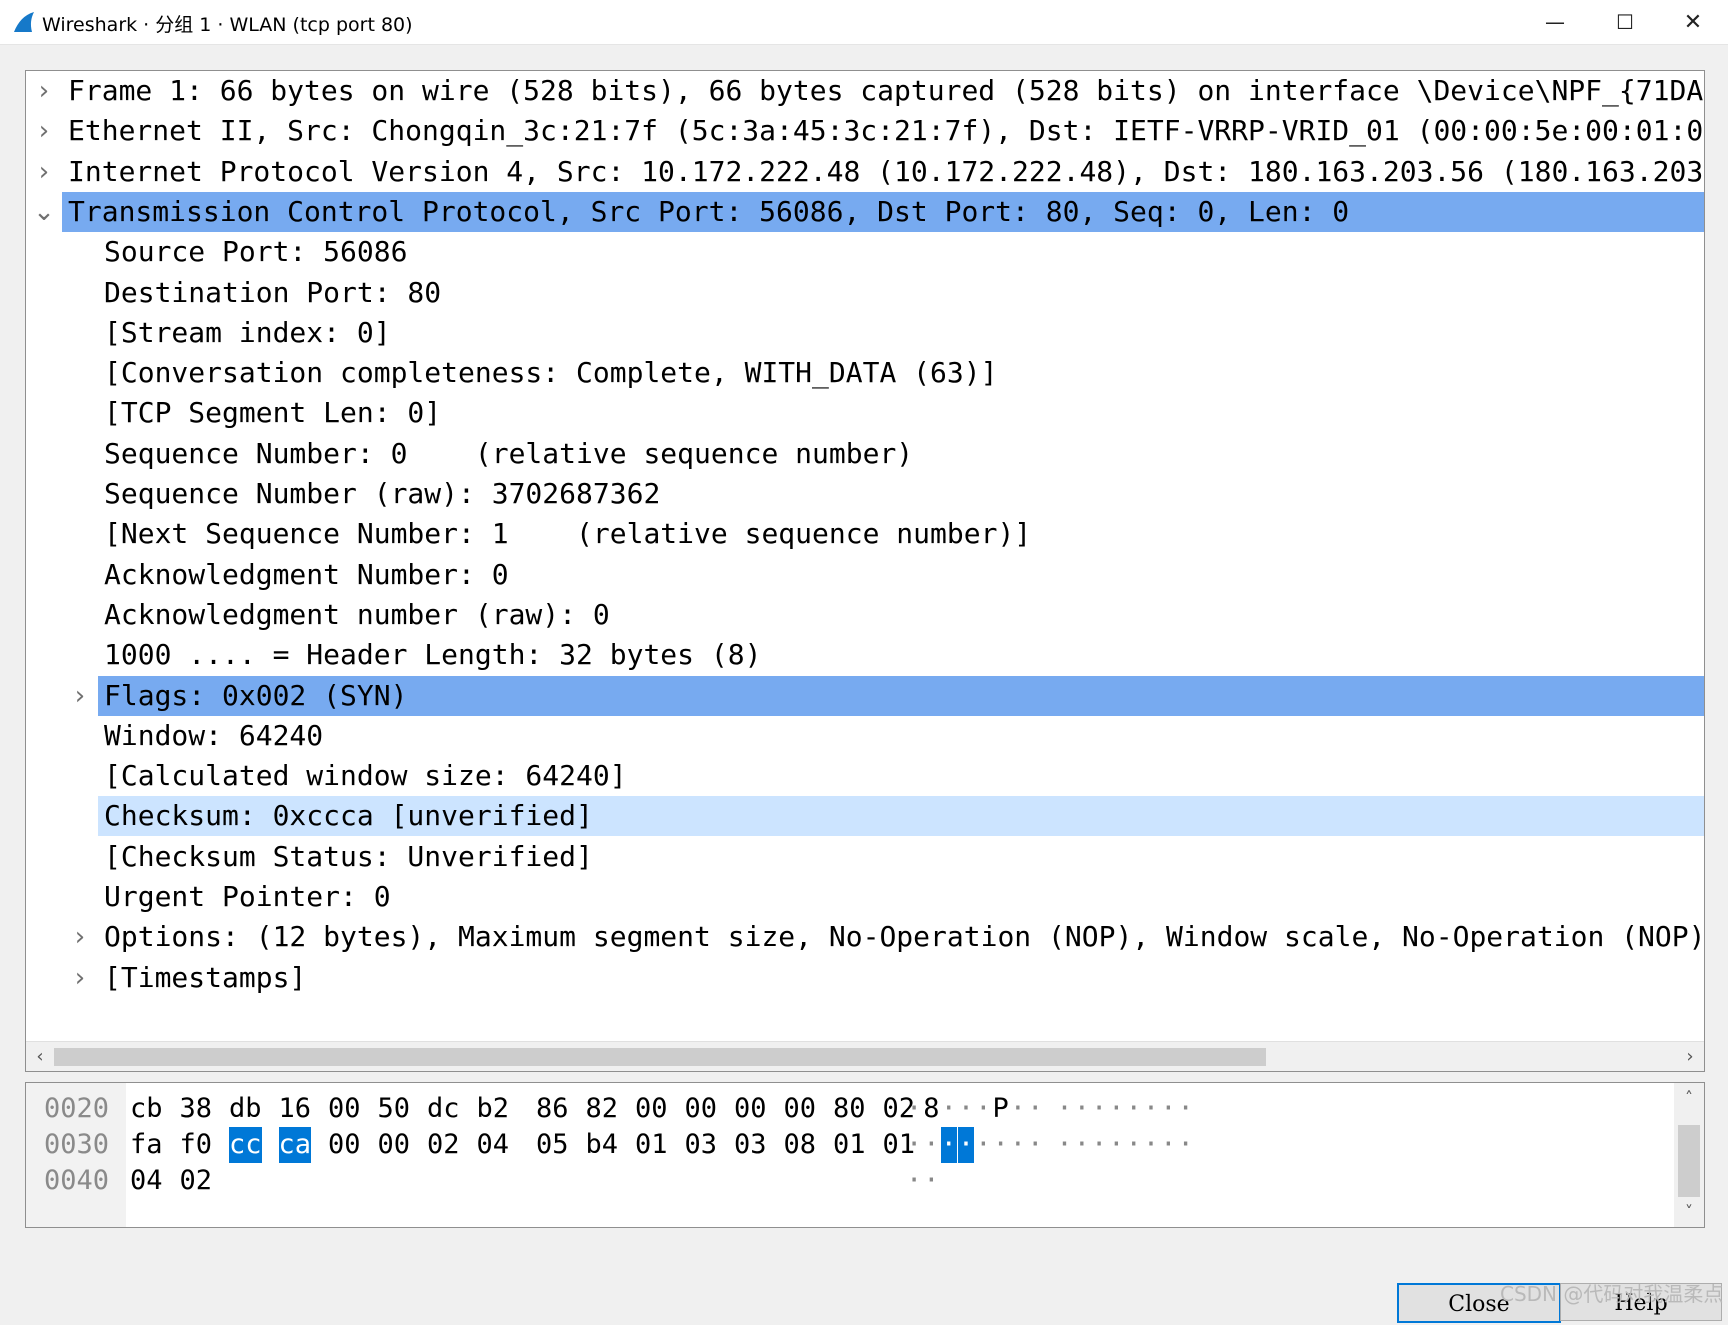 This screenshot has height=1325, width=1728. I want to click on hex-byte: dc, so click(443, 1109).